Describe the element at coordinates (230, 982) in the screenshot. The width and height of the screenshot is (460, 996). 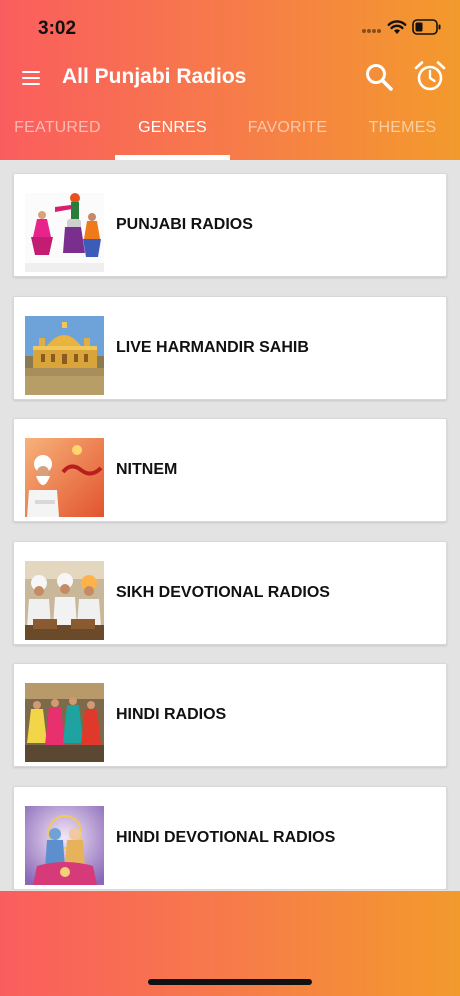
I see `home-indicator` at that location.